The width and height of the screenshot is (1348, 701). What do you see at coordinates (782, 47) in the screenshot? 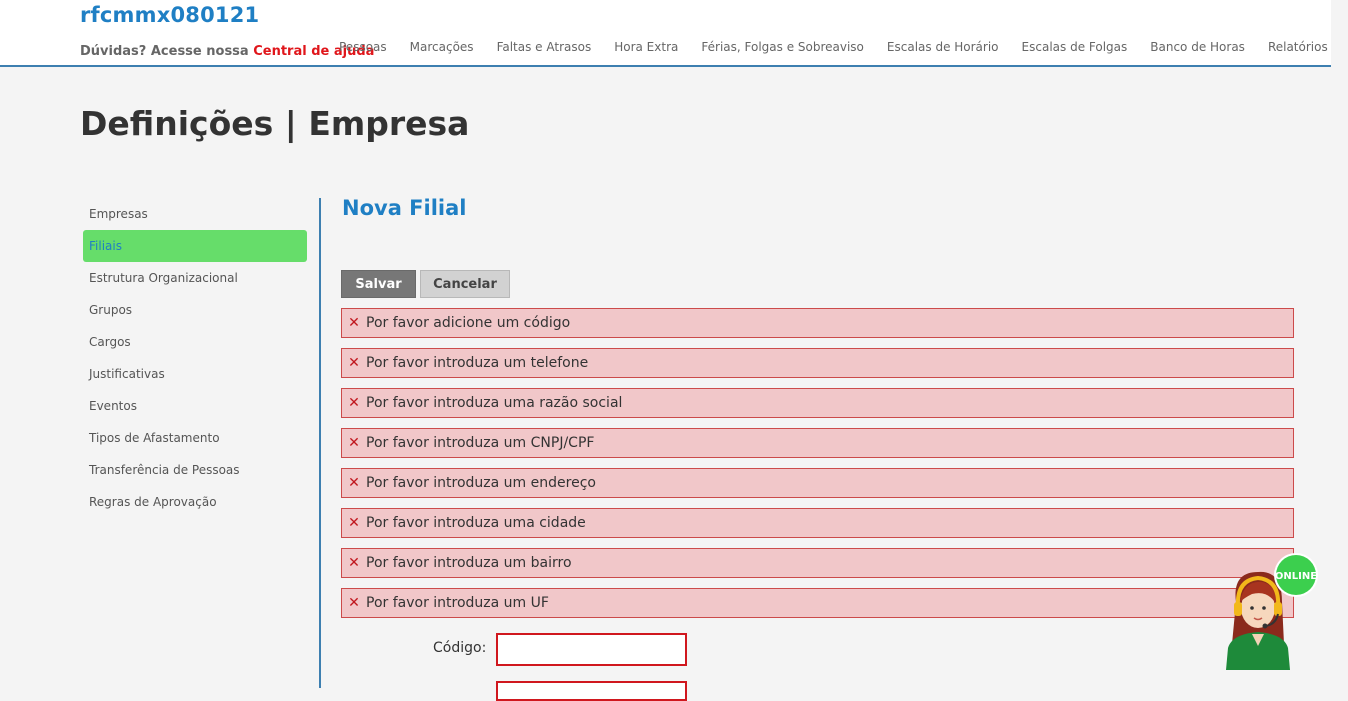
I see `nav-ferias-folgas: Férias, Folgas e Sobreaviso` at bounding box center [782, 47].